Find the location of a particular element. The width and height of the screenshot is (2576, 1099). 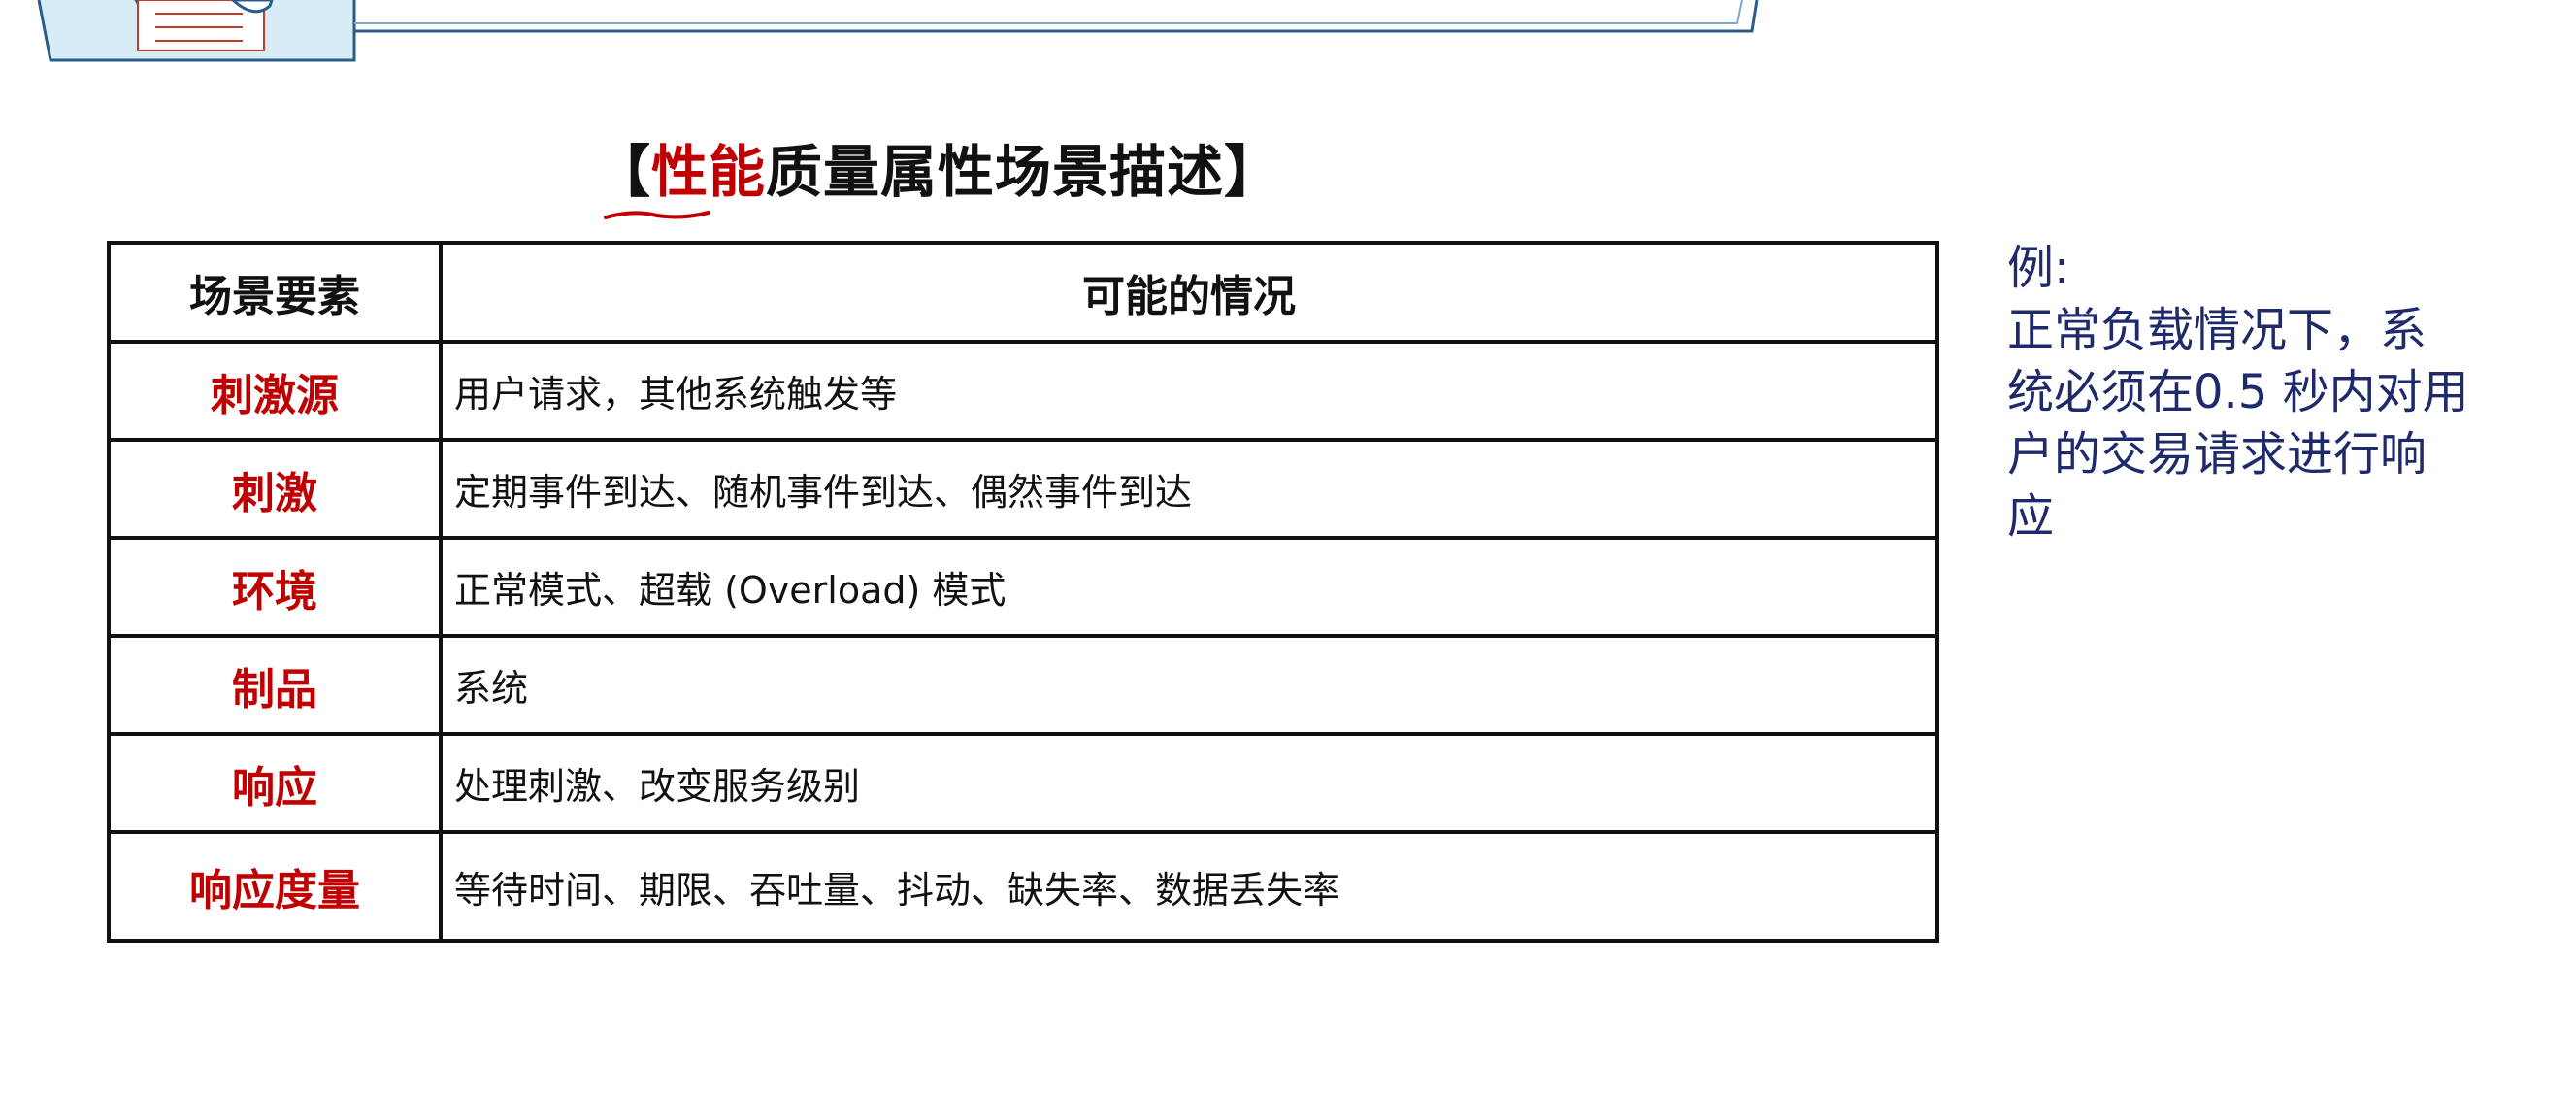

header-illustration is located at coordinates (898, 31).